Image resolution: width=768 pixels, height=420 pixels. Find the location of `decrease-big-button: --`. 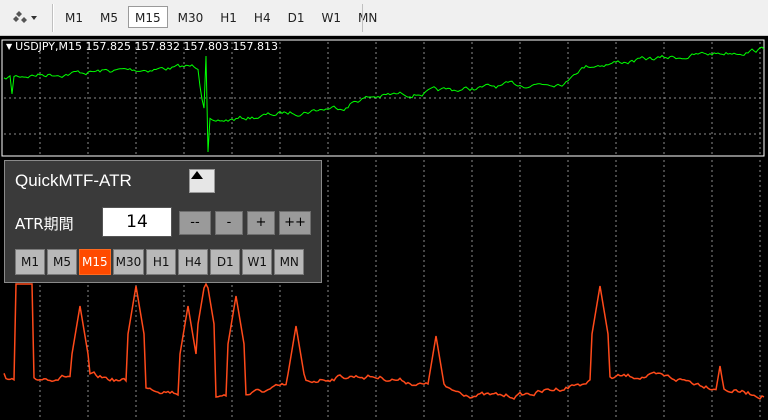

decrease-big-button: -- is located at coordinates (195, 223).